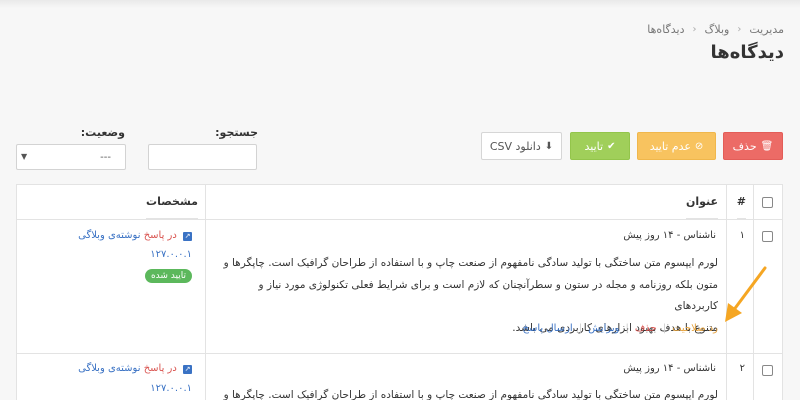  What do you see at coordinates (666, 29) in the screenshot?
I see `breadcrumb-item-comments: دیدگاه‌ها` at bounding box center [666, 29].